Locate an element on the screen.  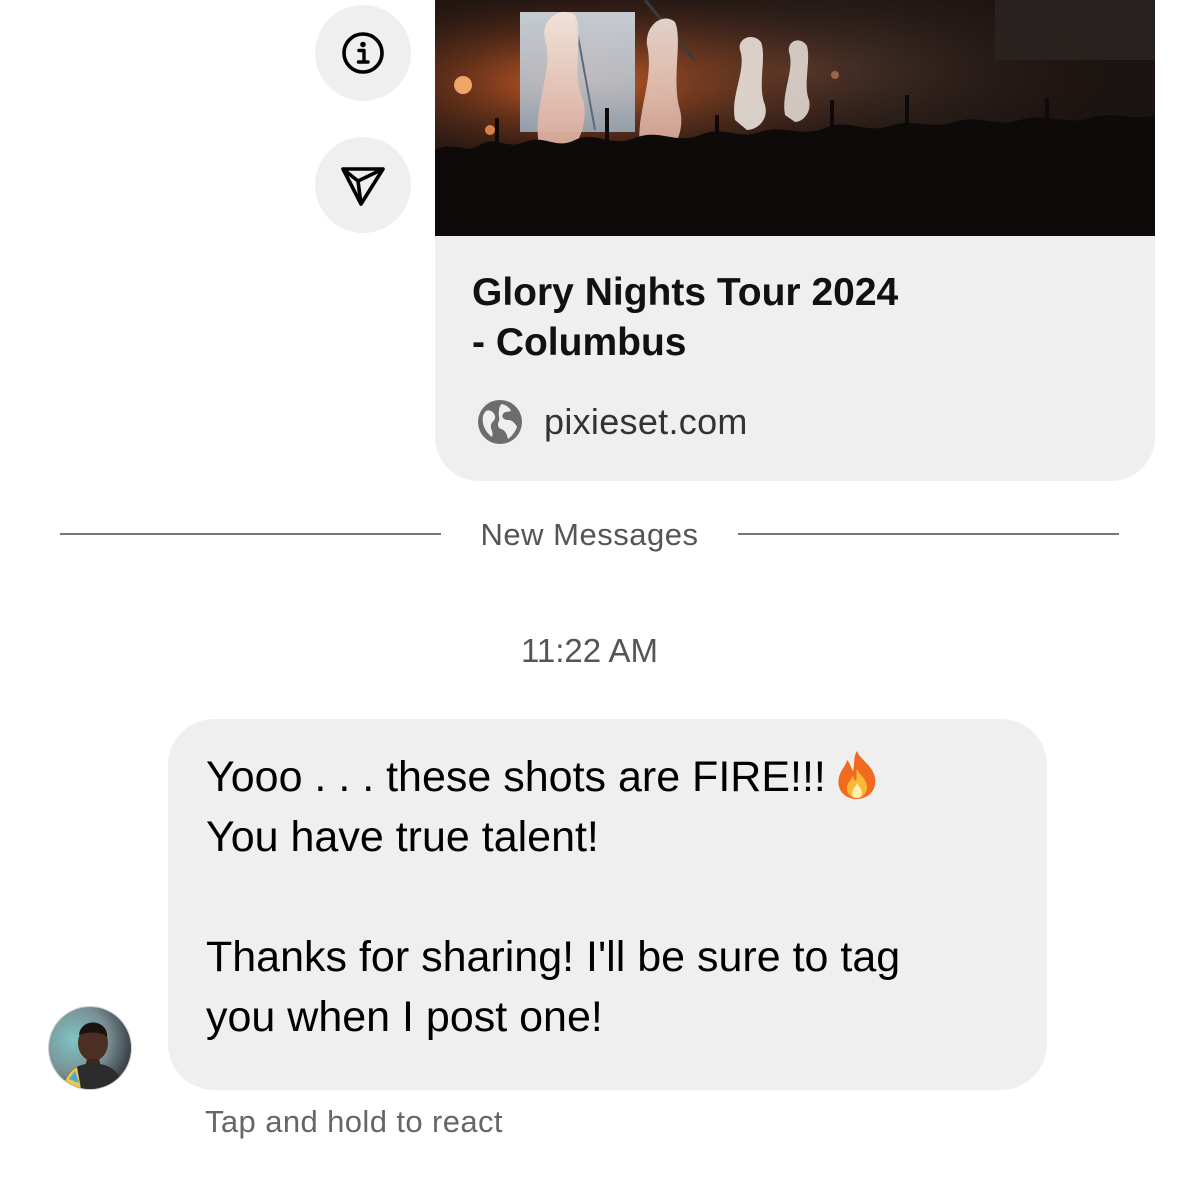
link-domain-row: pixieset.com is located at coordinates (612, 422).